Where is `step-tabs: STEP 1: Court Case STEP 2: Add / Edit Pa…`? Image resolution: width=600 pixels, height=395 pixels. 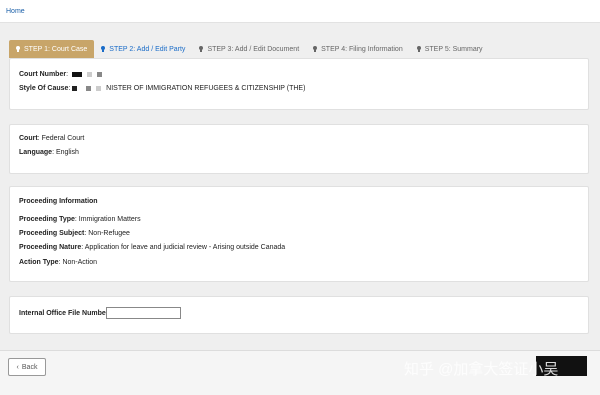
step-tabs: STEP 1: Court Case STEP 2: Add / Edit Pa… is located at coordinates (249, 49).